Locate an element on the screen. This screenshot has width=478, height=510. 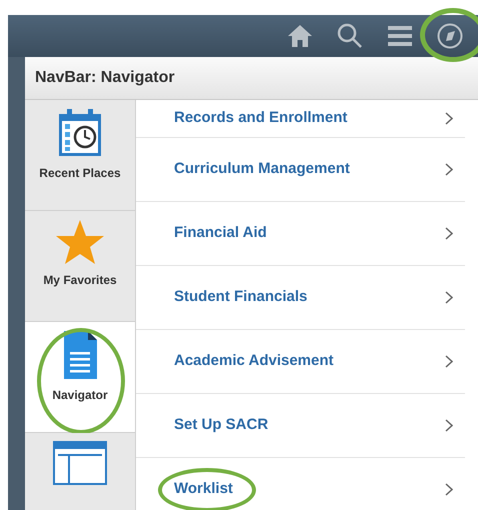
navigator-item: Records and Enrollment is located at coordinates (300, 119).